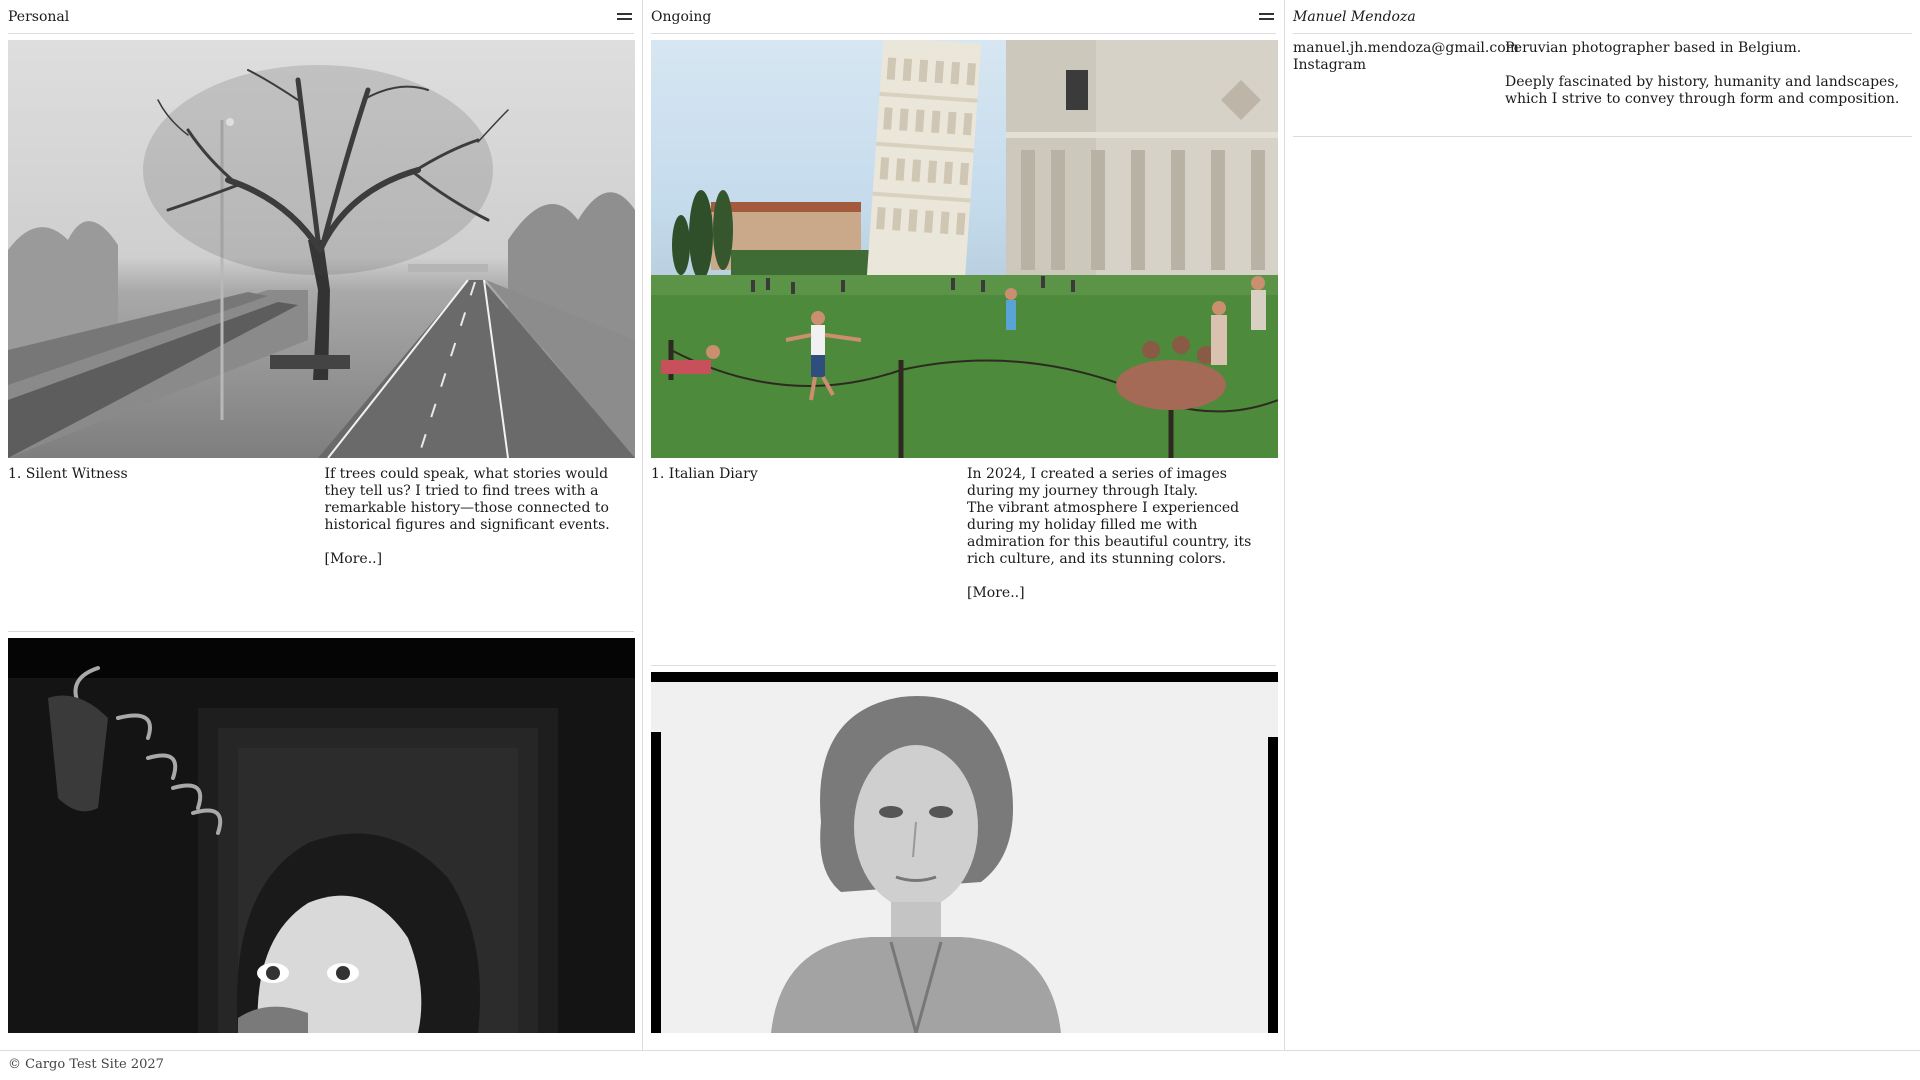  Describe the element at coordinates (1653, 48) in the screenshot. I see `bio-text: Peruvian photographer based in Belgium.` at that location.